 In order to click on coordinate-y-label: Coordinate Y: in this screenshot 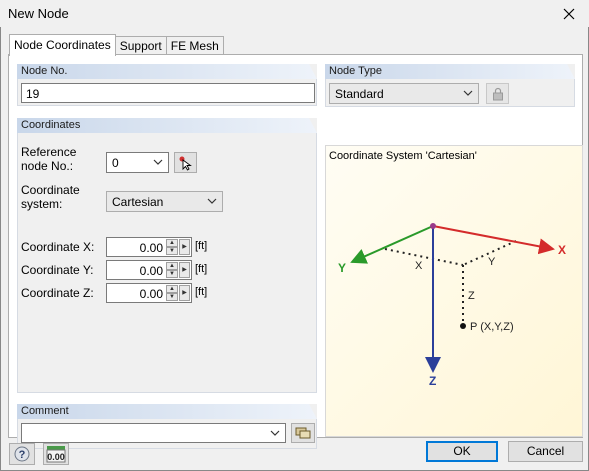, I will do `click(57, 270)`.